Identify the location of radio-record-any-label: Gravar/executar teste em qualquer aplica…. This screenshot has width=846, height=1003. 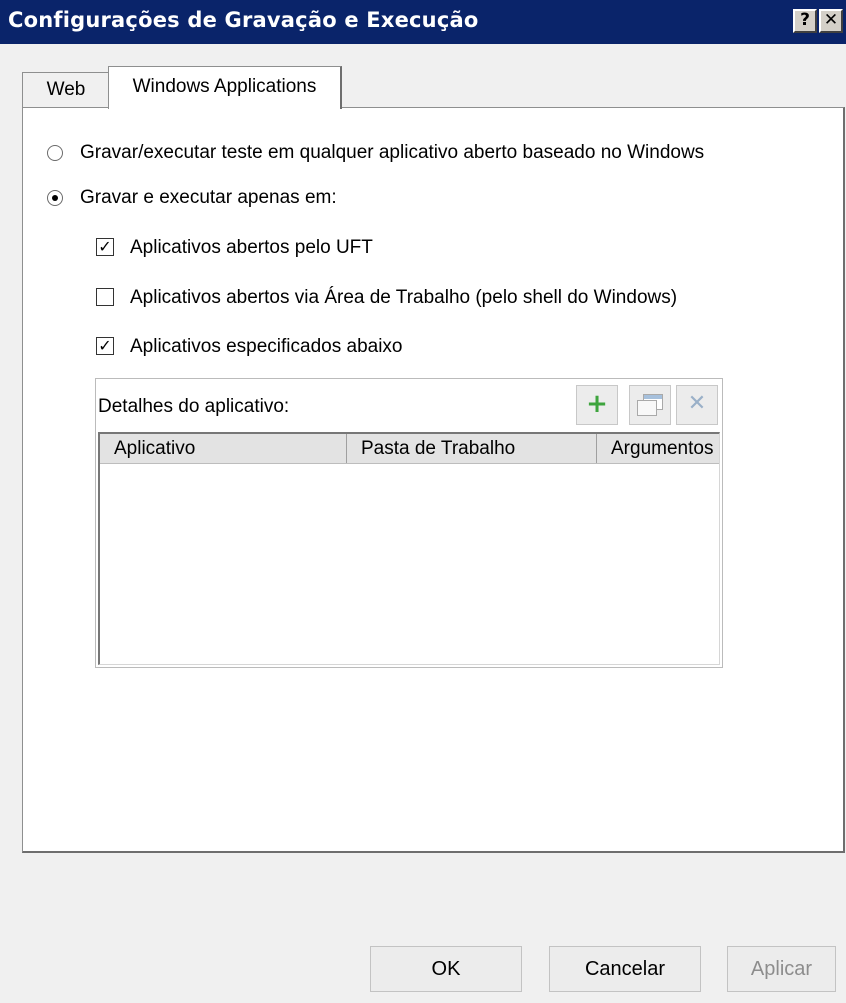
(392, 153).